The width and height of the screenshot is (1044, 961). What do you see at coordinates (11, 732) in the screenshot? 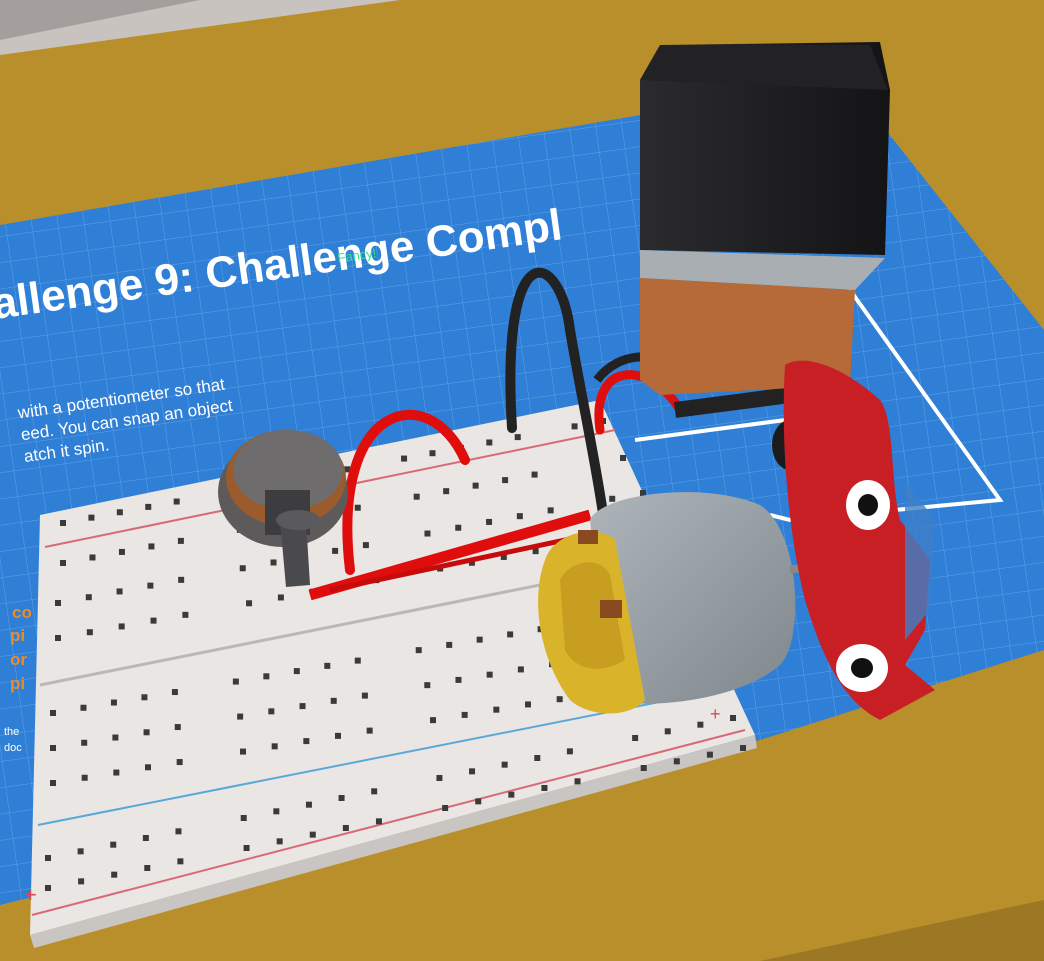
I see `footer-text-1: the` at bounding box center [11, 732].